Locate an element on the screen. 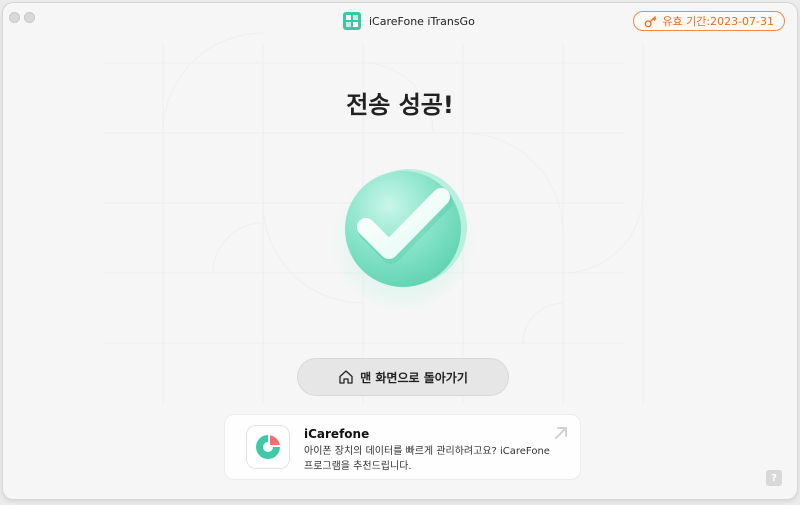  promo-app-icon is located at coordinates (268, 447).